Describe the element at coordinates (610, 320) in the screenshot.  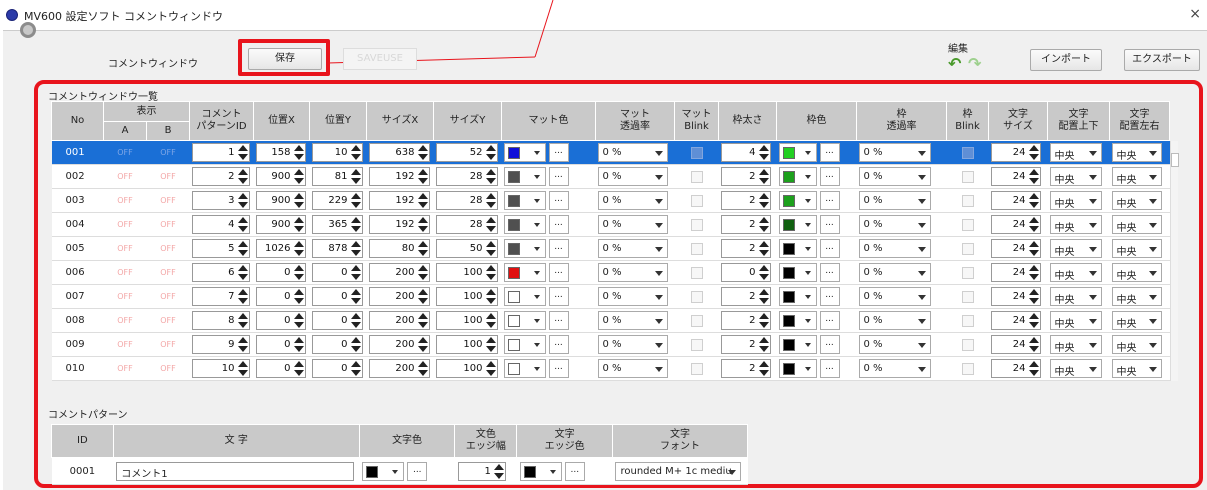
I see `table-row: 008 OFF OFF 8 0 0 200 100... 0 % 2... 0 % 24 中央 中央` at that location.